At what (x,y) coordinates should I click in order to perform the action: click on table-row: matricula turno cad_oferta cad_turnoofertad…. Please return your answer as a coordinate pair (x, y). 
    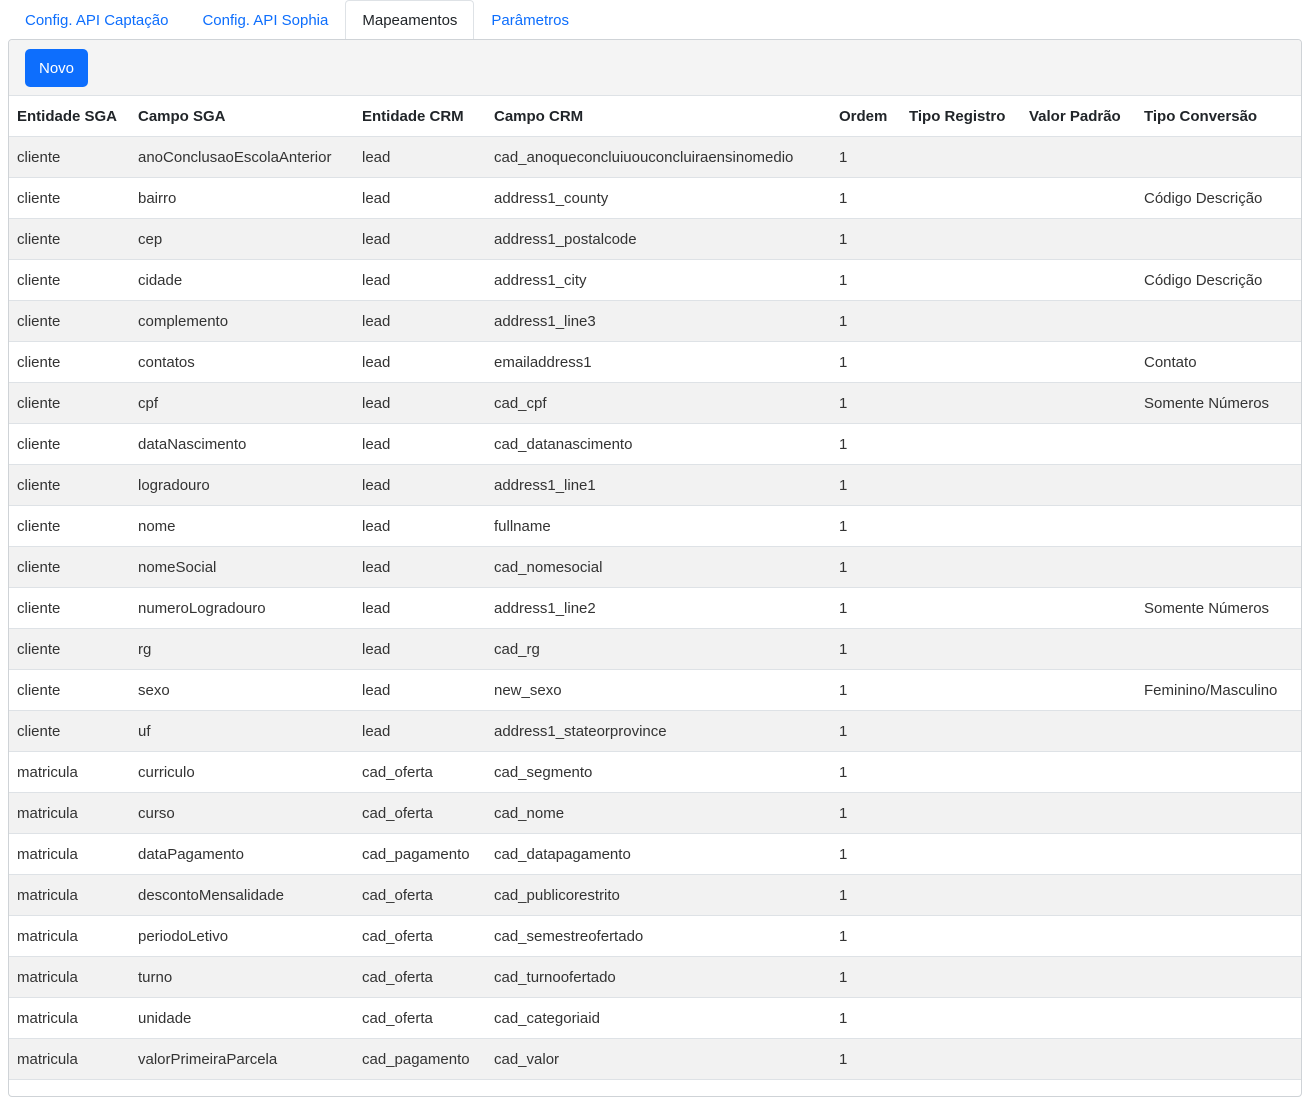
    Looking at the image, I should click on (655, 977).